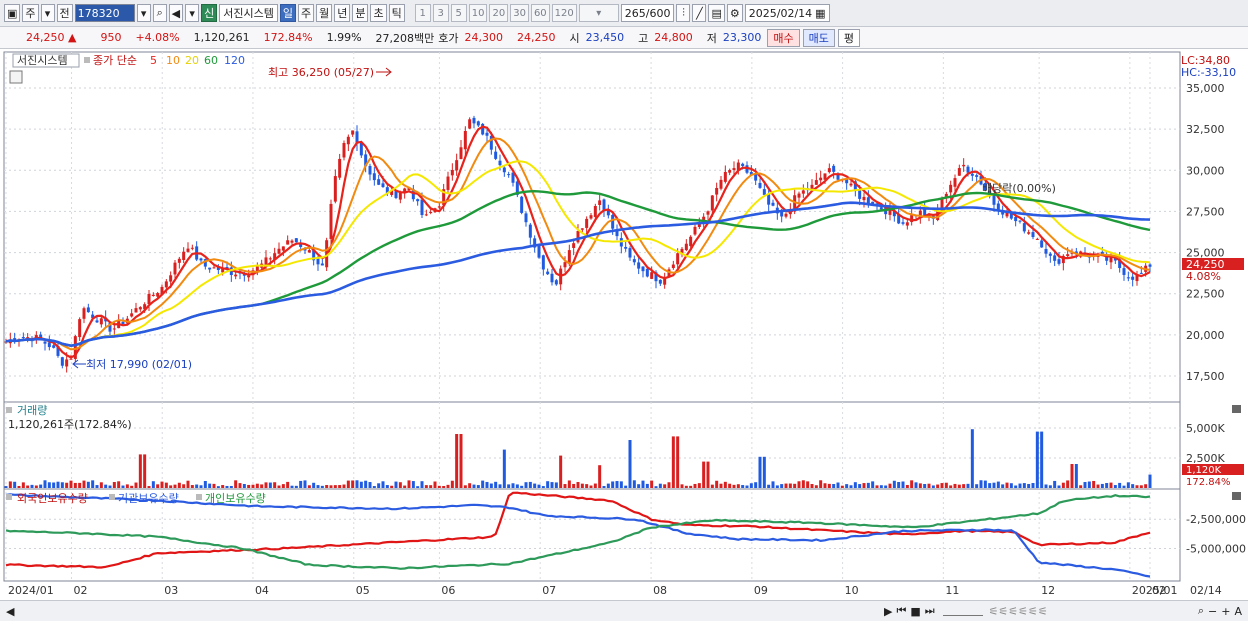  I want to click on market-select: 주, so click(30, 13).